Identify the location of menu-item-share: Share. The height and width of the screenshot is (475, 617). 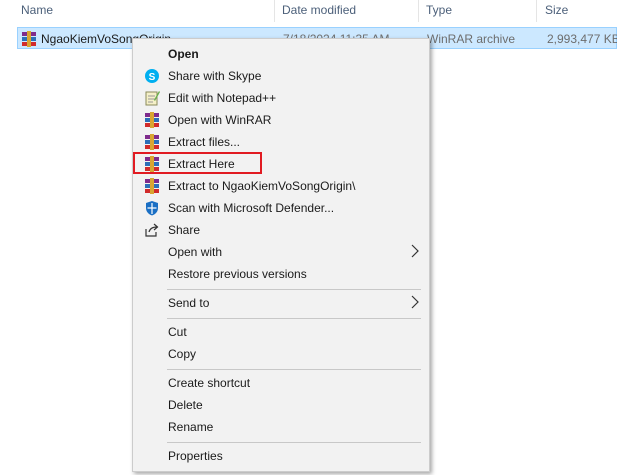
(281, 230).